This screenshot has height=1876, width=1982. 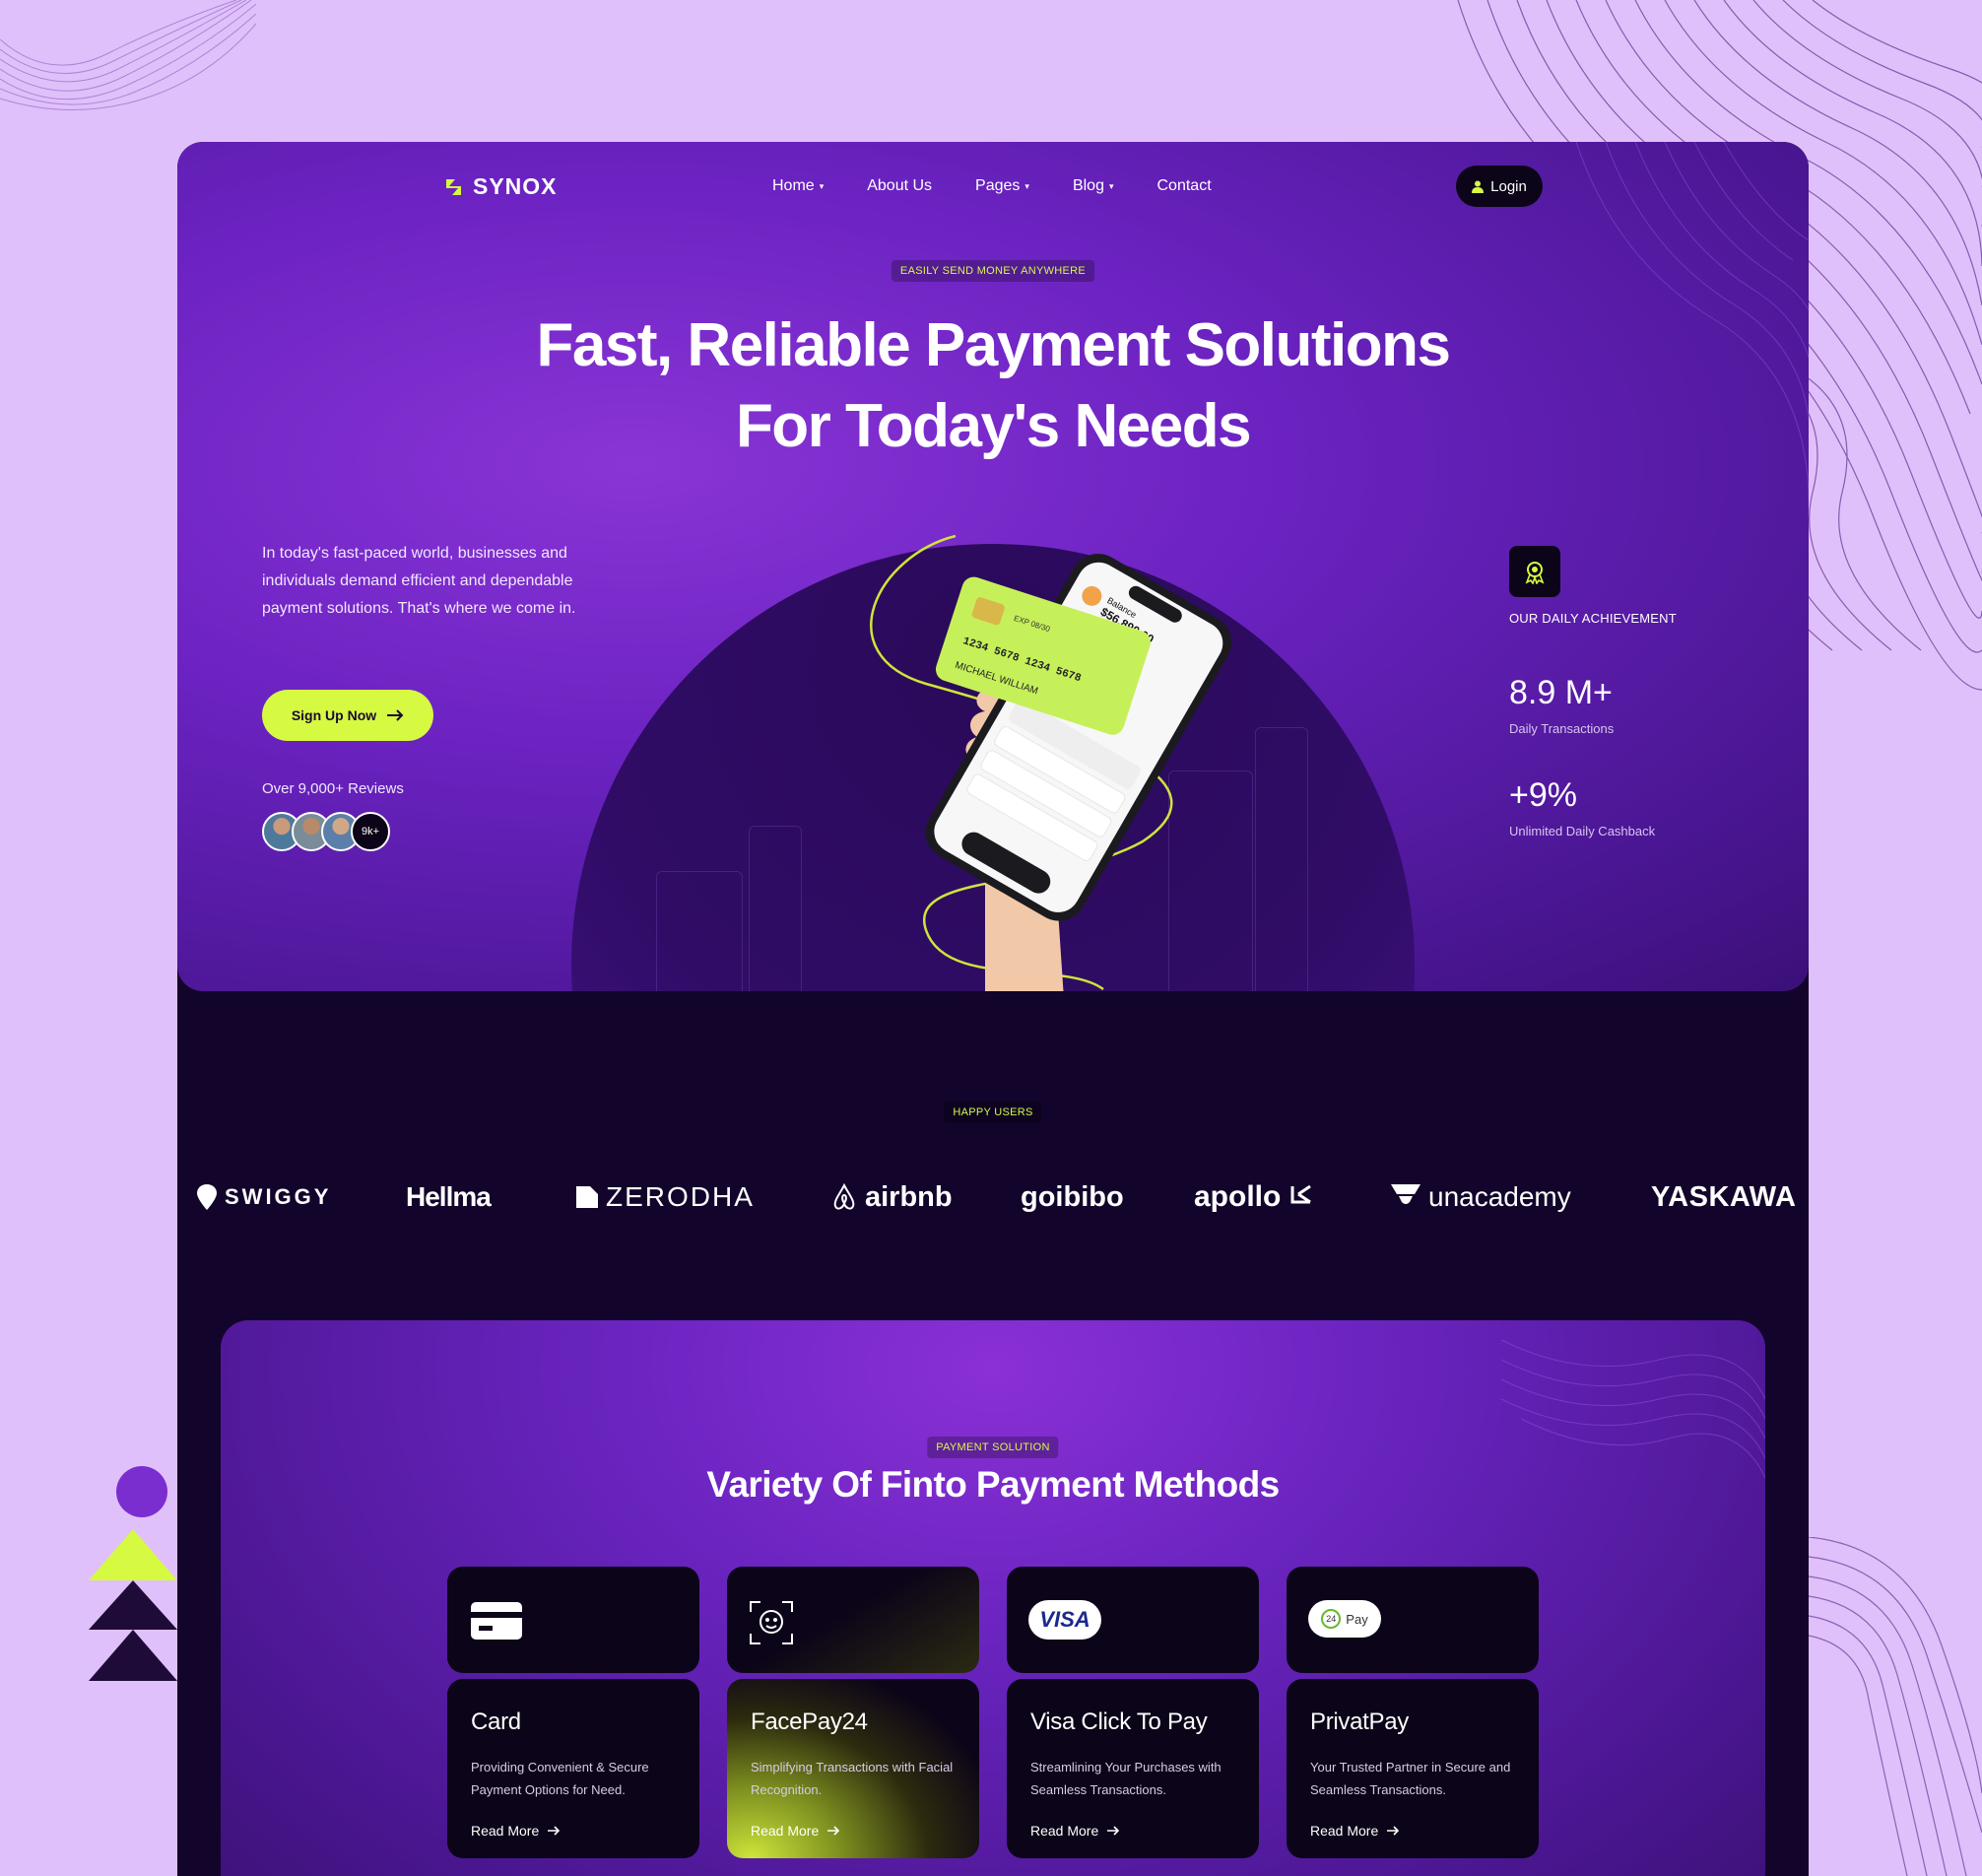 I want to click on hero-title-line2: For Today's Needs, so click(x=993, y=426).